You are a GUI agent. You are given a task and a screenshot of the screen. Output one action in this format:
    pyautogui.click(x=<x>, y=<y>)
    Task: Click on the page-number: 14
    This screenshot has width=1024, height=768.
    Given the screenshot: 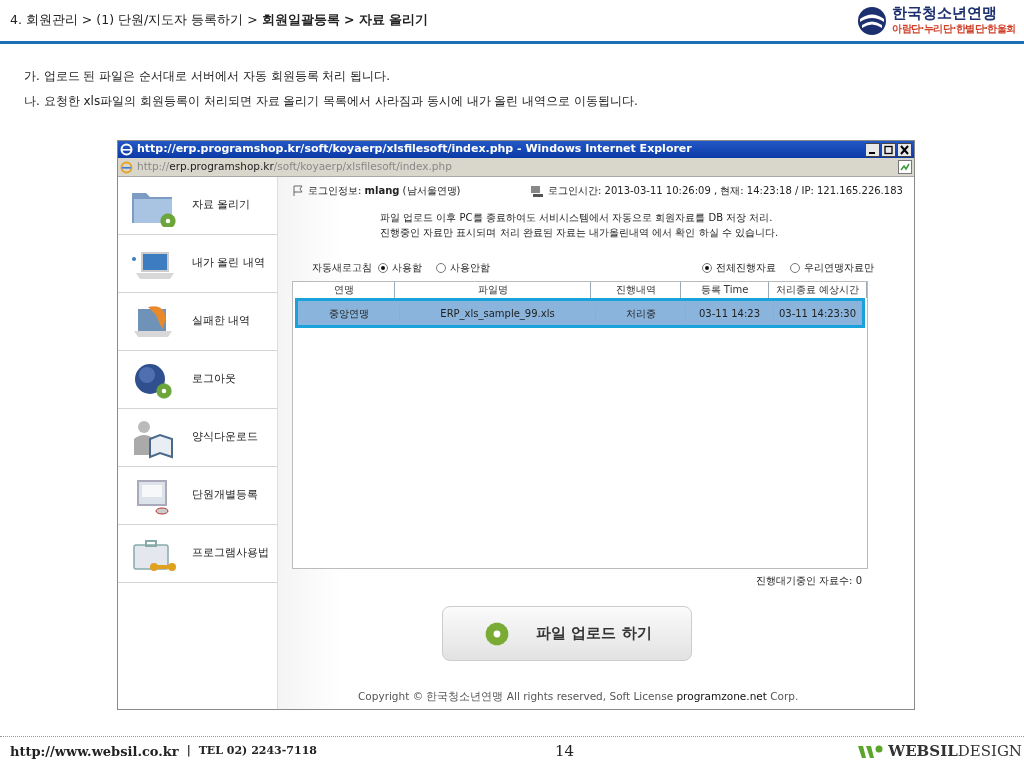 What is the action you would take?
    pyautogui.click(x=564, y=752)
    